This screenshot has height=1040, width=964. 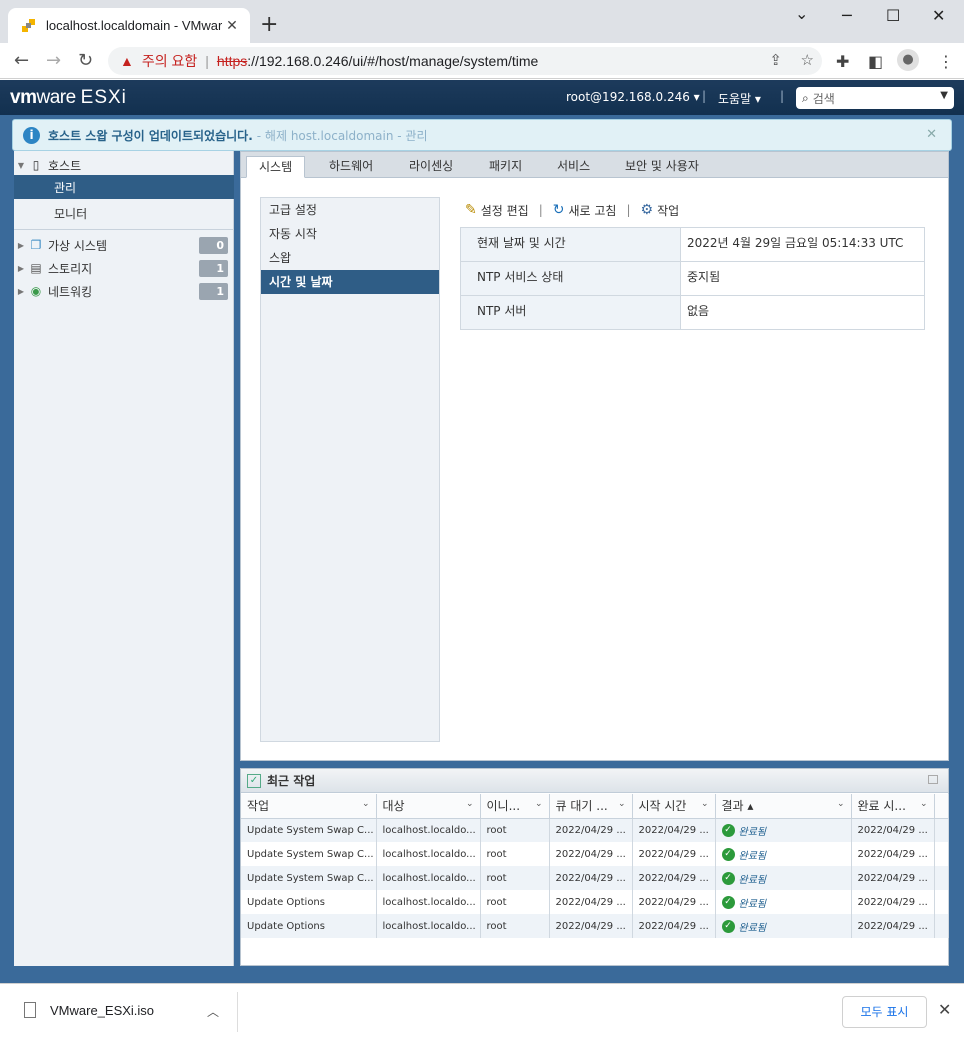 I want to click on sidebar-item-networking: ▶ ◉ 네트워킹 1, so click(x=124, y=291).